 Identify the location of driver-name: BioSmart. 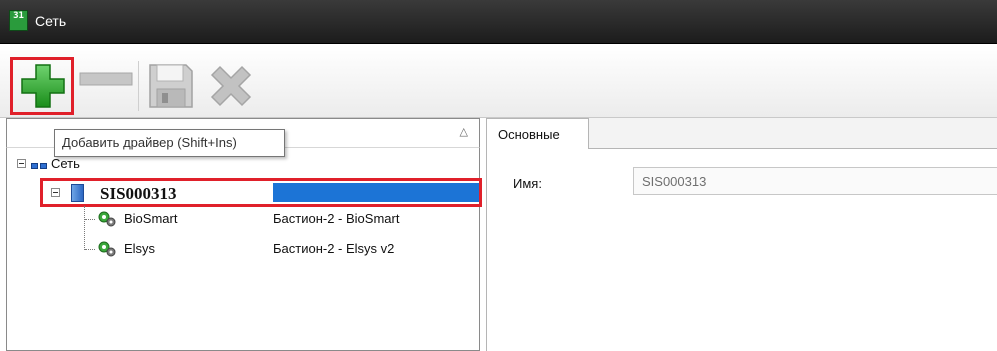
(151, 218).